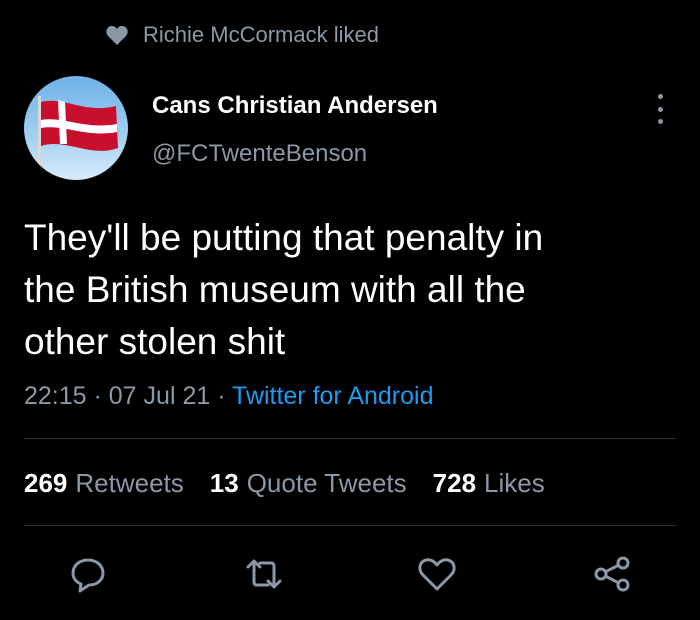 This screenshot has width=700, height=620. What do you see at coordinates (326, 483) in the screenshot?
I see `quotes-label: Quote Tweets` at bounding box center [326, 483].